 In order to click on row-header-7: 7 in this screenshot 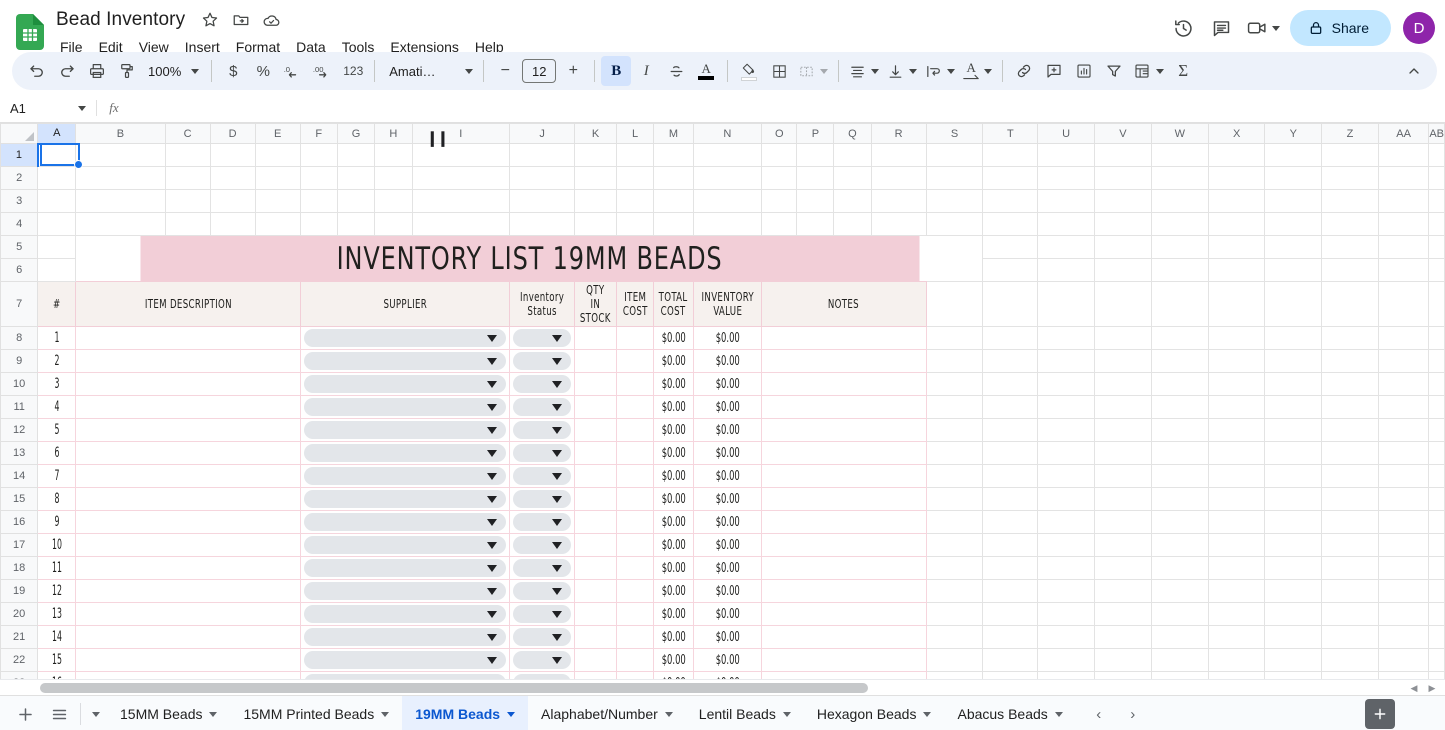, I will do `click(19, 304)`.